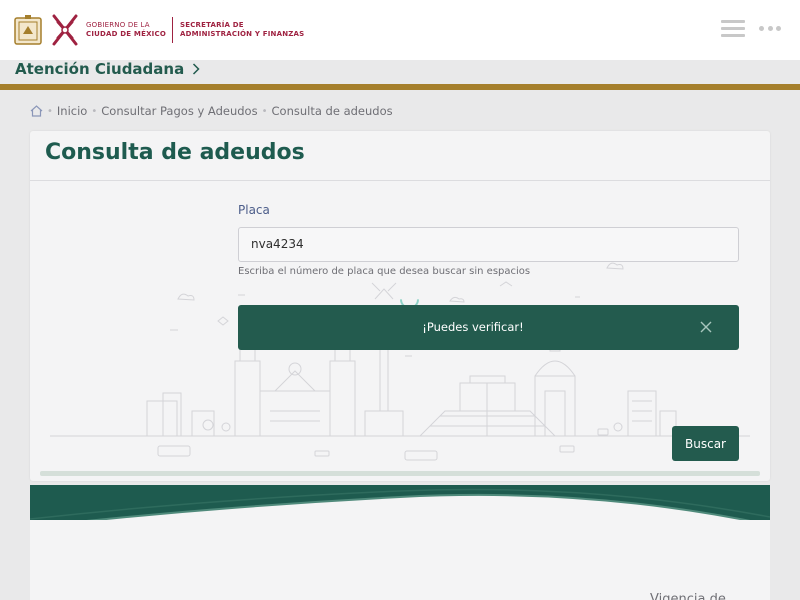 The height and width of the screenshot is (600, 800). I want to click on secretaria-line-1: SECRETARÍA DE, so click(211, 25).